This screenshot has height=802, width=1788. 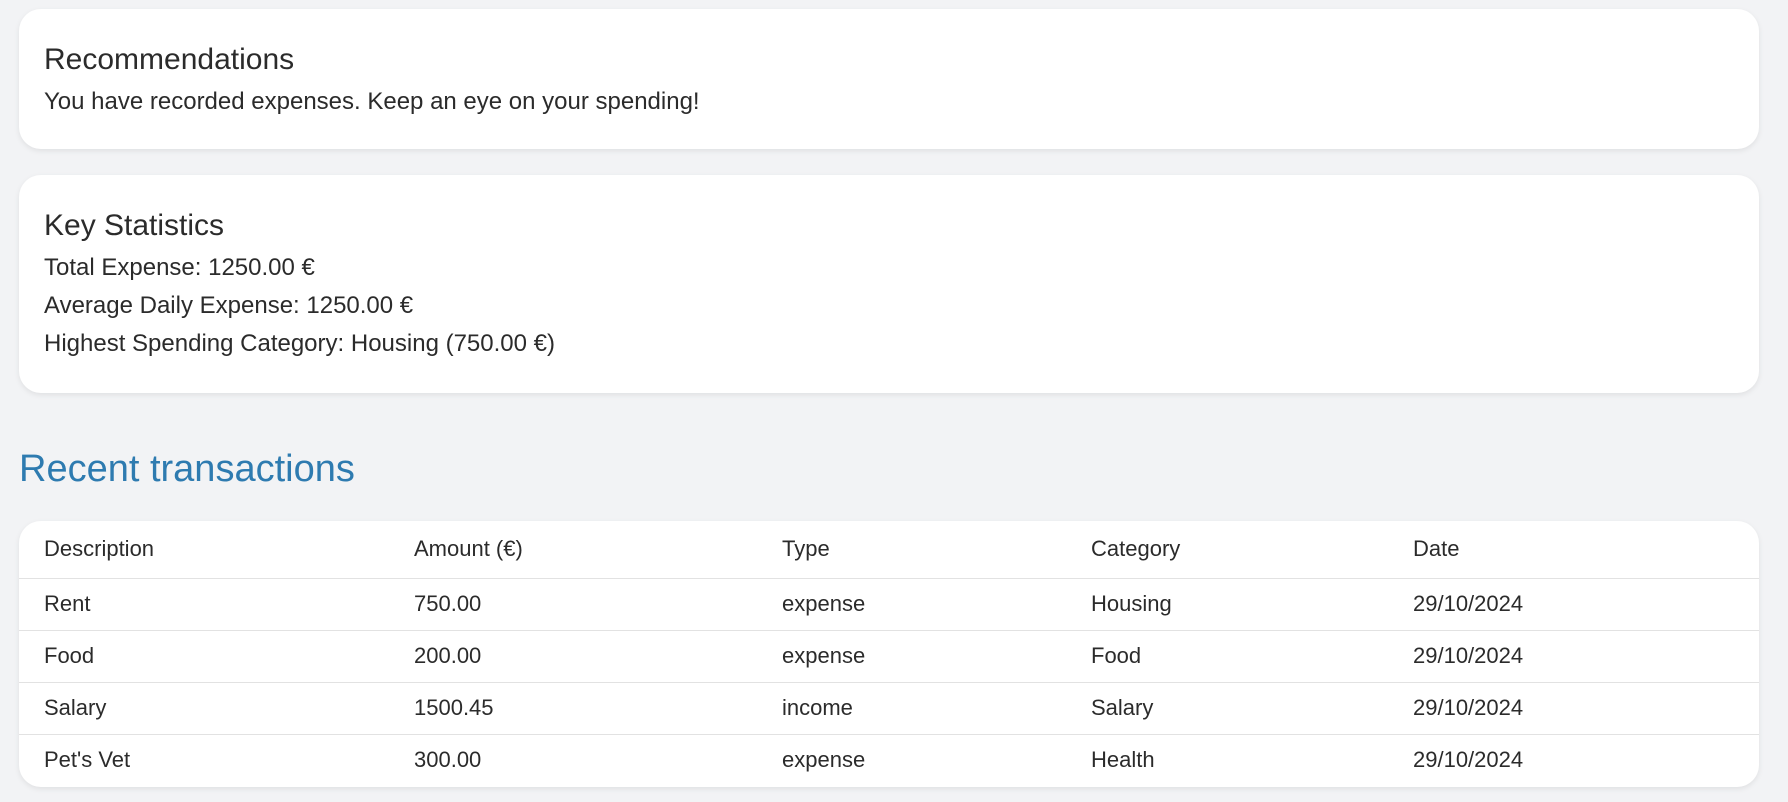 What do you see at coordinates (229, 305) in the screenshot?
I see `average-daily-expense-stat: Average Daily Expense: 1250.00 €` at bounding box center [229, 305].